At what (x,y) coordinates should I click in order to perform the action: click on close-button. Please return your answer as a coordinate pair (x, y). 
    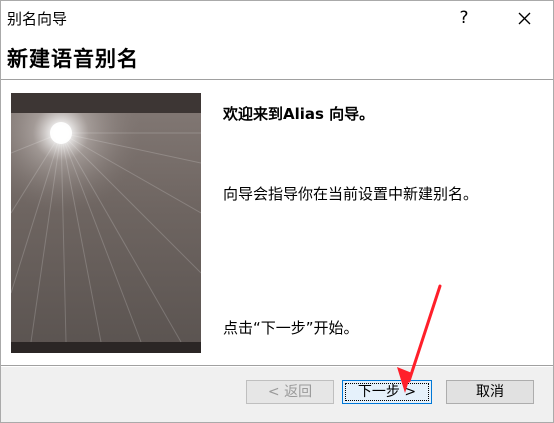
    Looking at the image, I should click on (524, 18).